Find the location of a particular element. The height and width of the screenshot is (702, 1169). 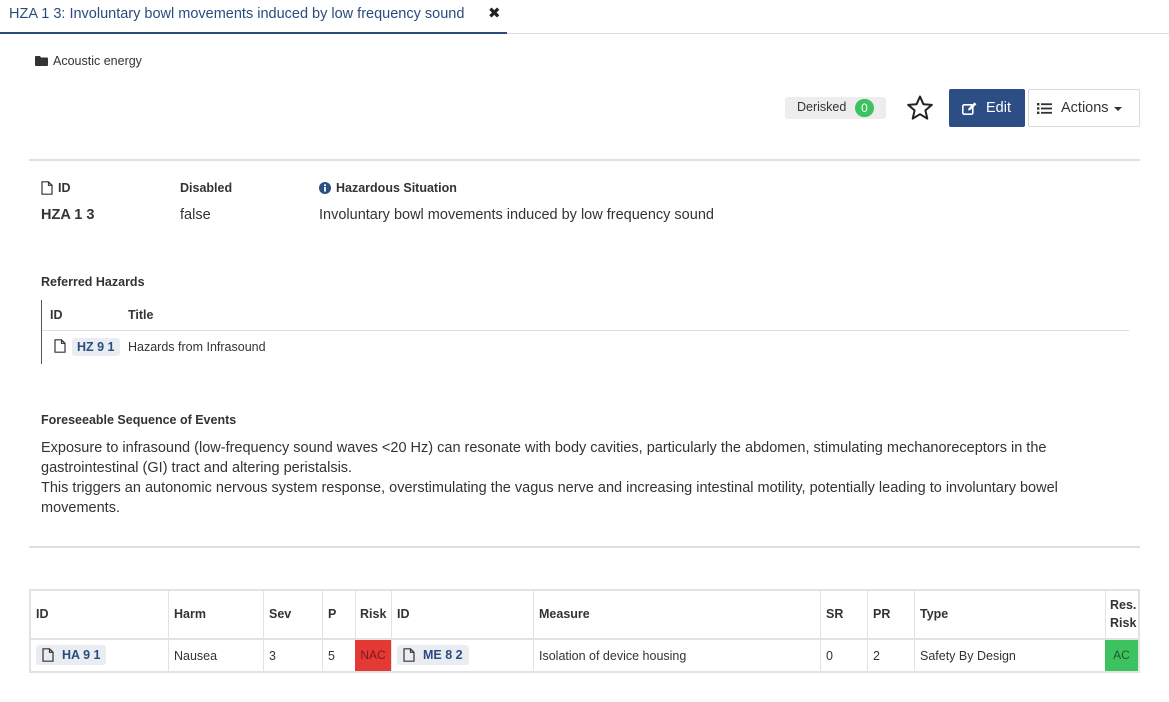

actions-label: Actions is located at coordinates (1085, 108).